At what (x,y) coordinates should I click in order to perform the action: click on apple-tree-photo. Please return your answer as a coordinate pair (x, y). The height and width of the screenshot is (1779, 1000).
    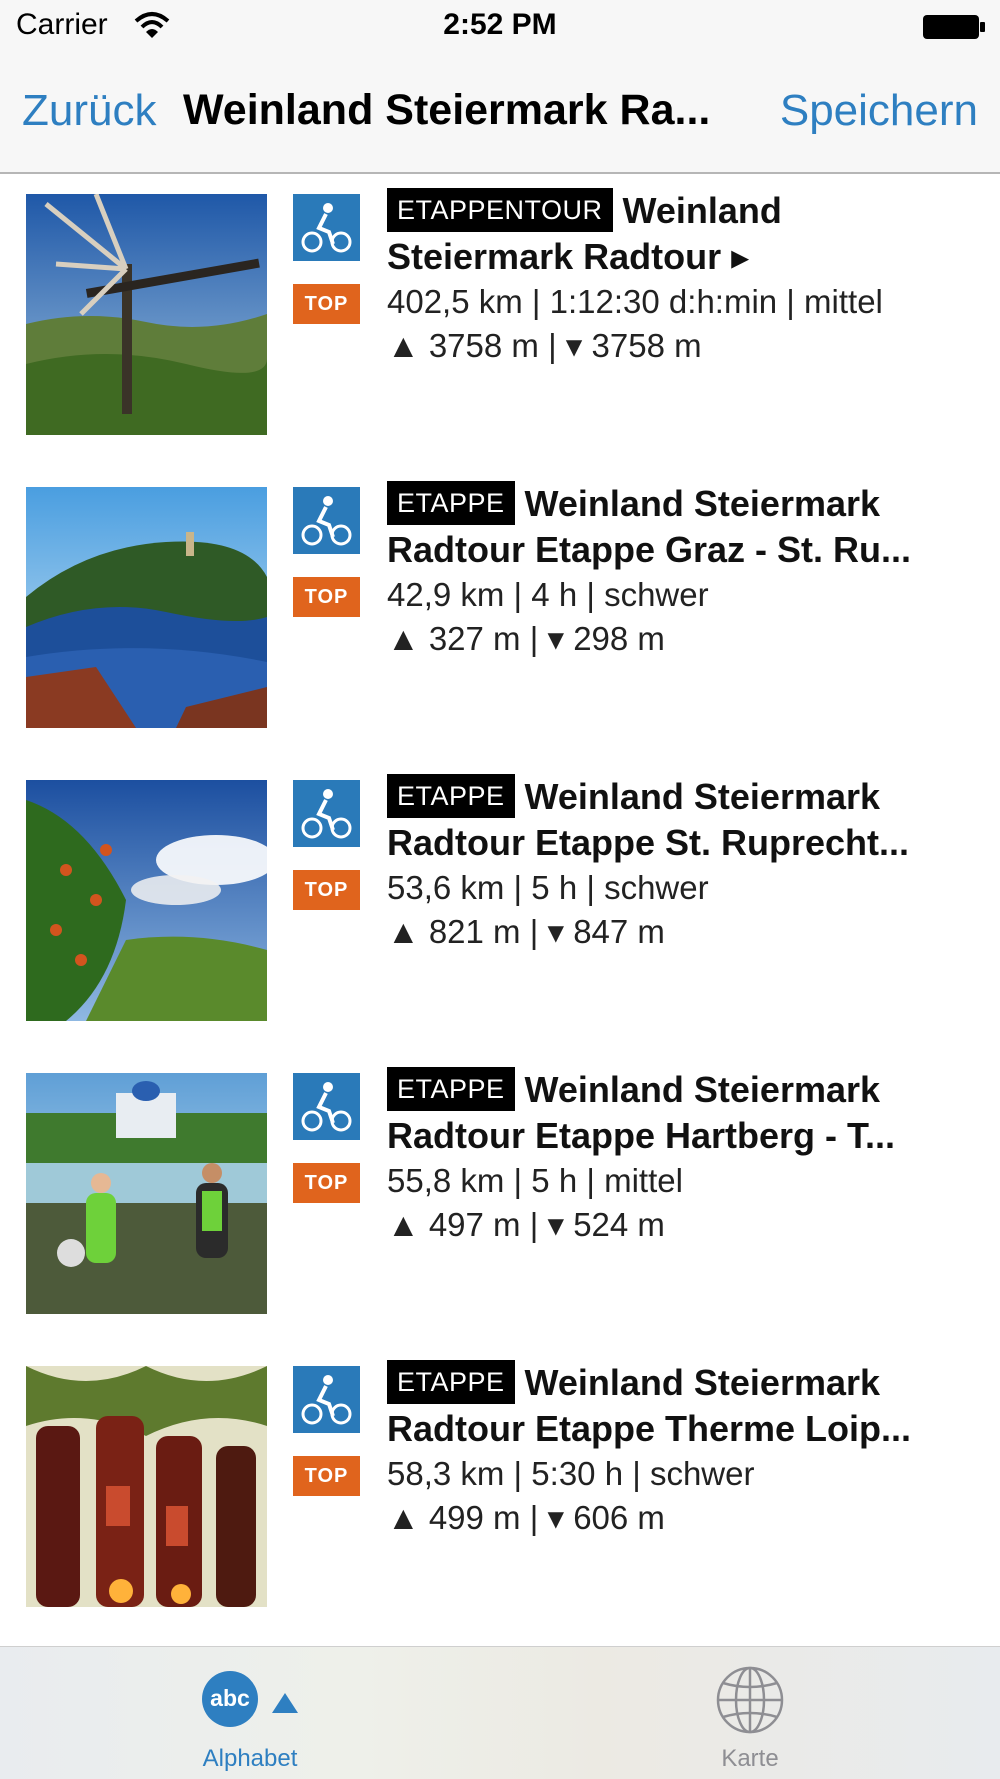
    Looking at the image, I should click on (146, 900).